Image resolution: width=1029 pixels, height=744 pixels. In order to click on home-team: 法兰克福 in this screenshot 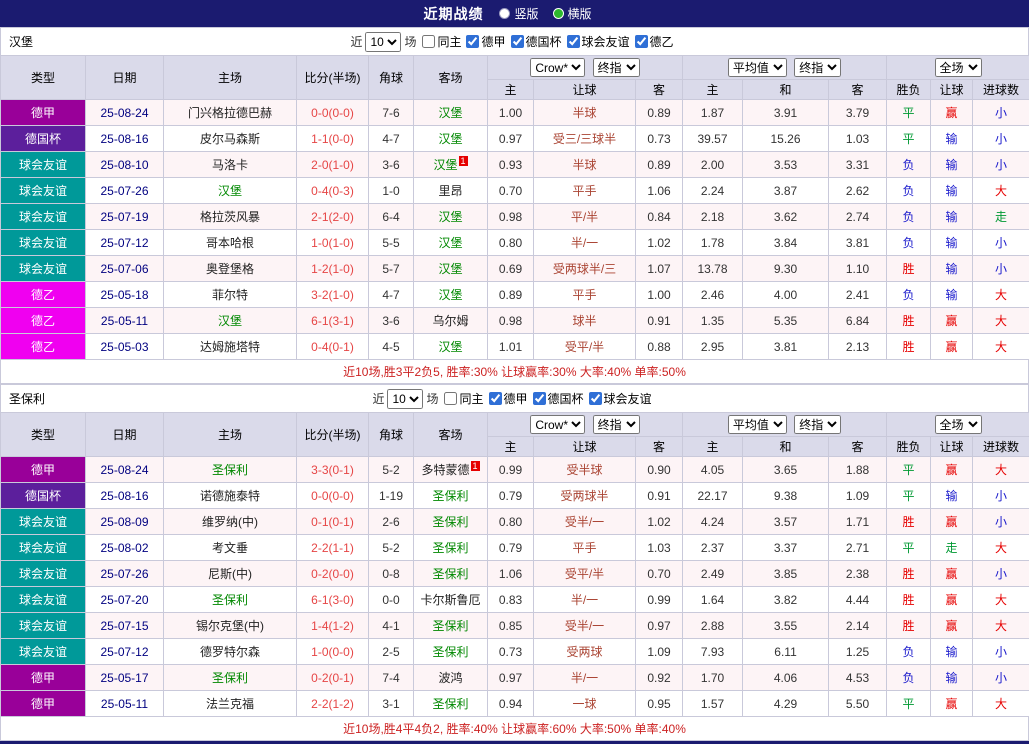, I will do `click(230, 704)`.